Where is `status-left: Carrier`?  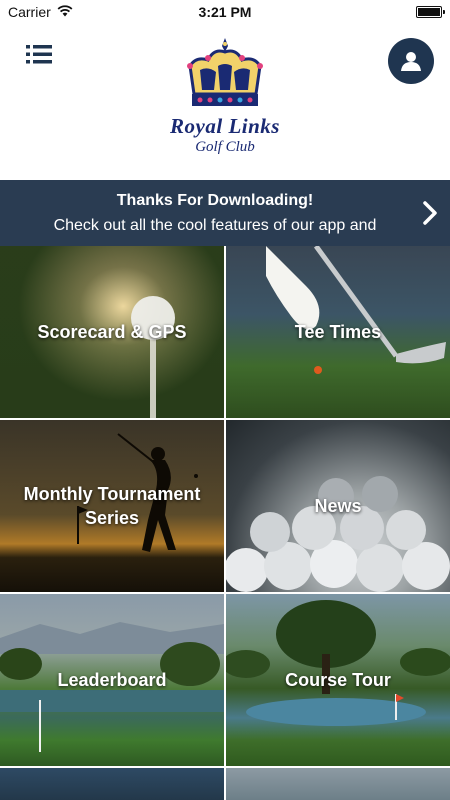 status-left: Carrier is located at coordinates (40, 12).